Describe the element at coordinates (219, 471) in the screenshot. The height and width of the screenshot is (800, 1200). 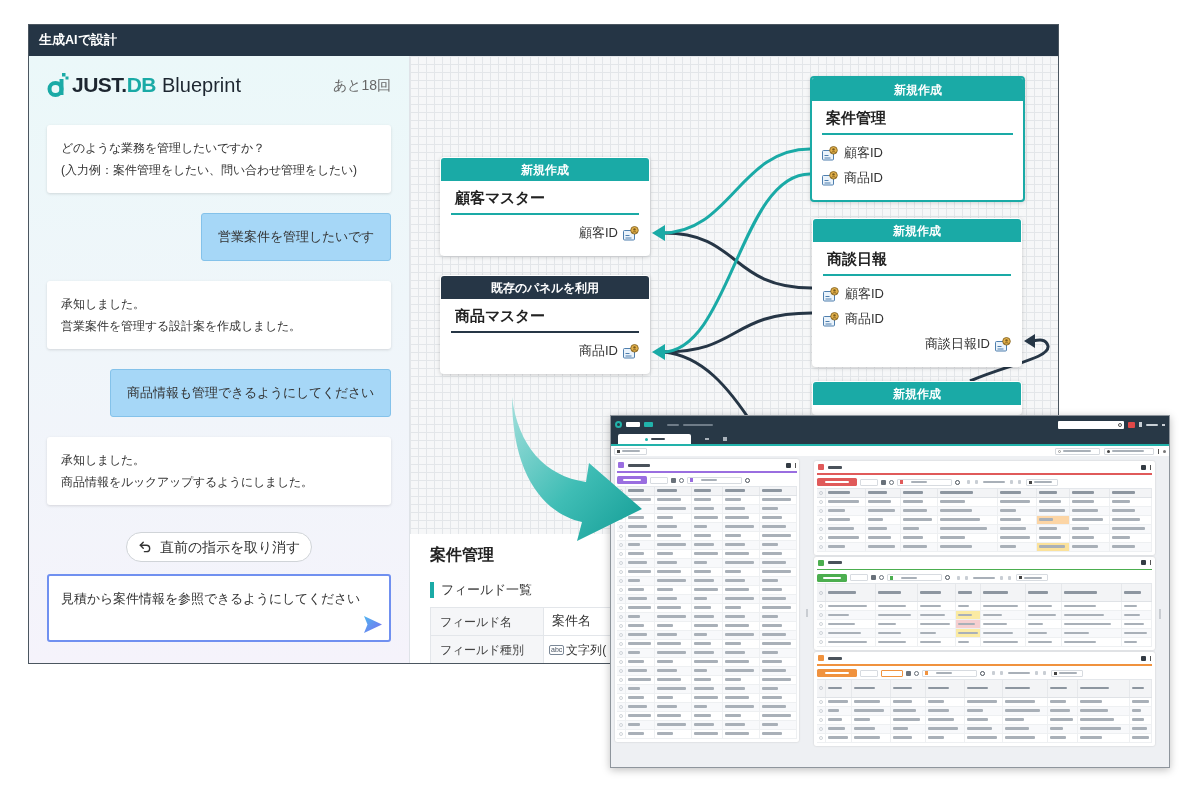
I see `assistant-message: 承知しました。 商品情報をルックアップするようにしました。` at that location.